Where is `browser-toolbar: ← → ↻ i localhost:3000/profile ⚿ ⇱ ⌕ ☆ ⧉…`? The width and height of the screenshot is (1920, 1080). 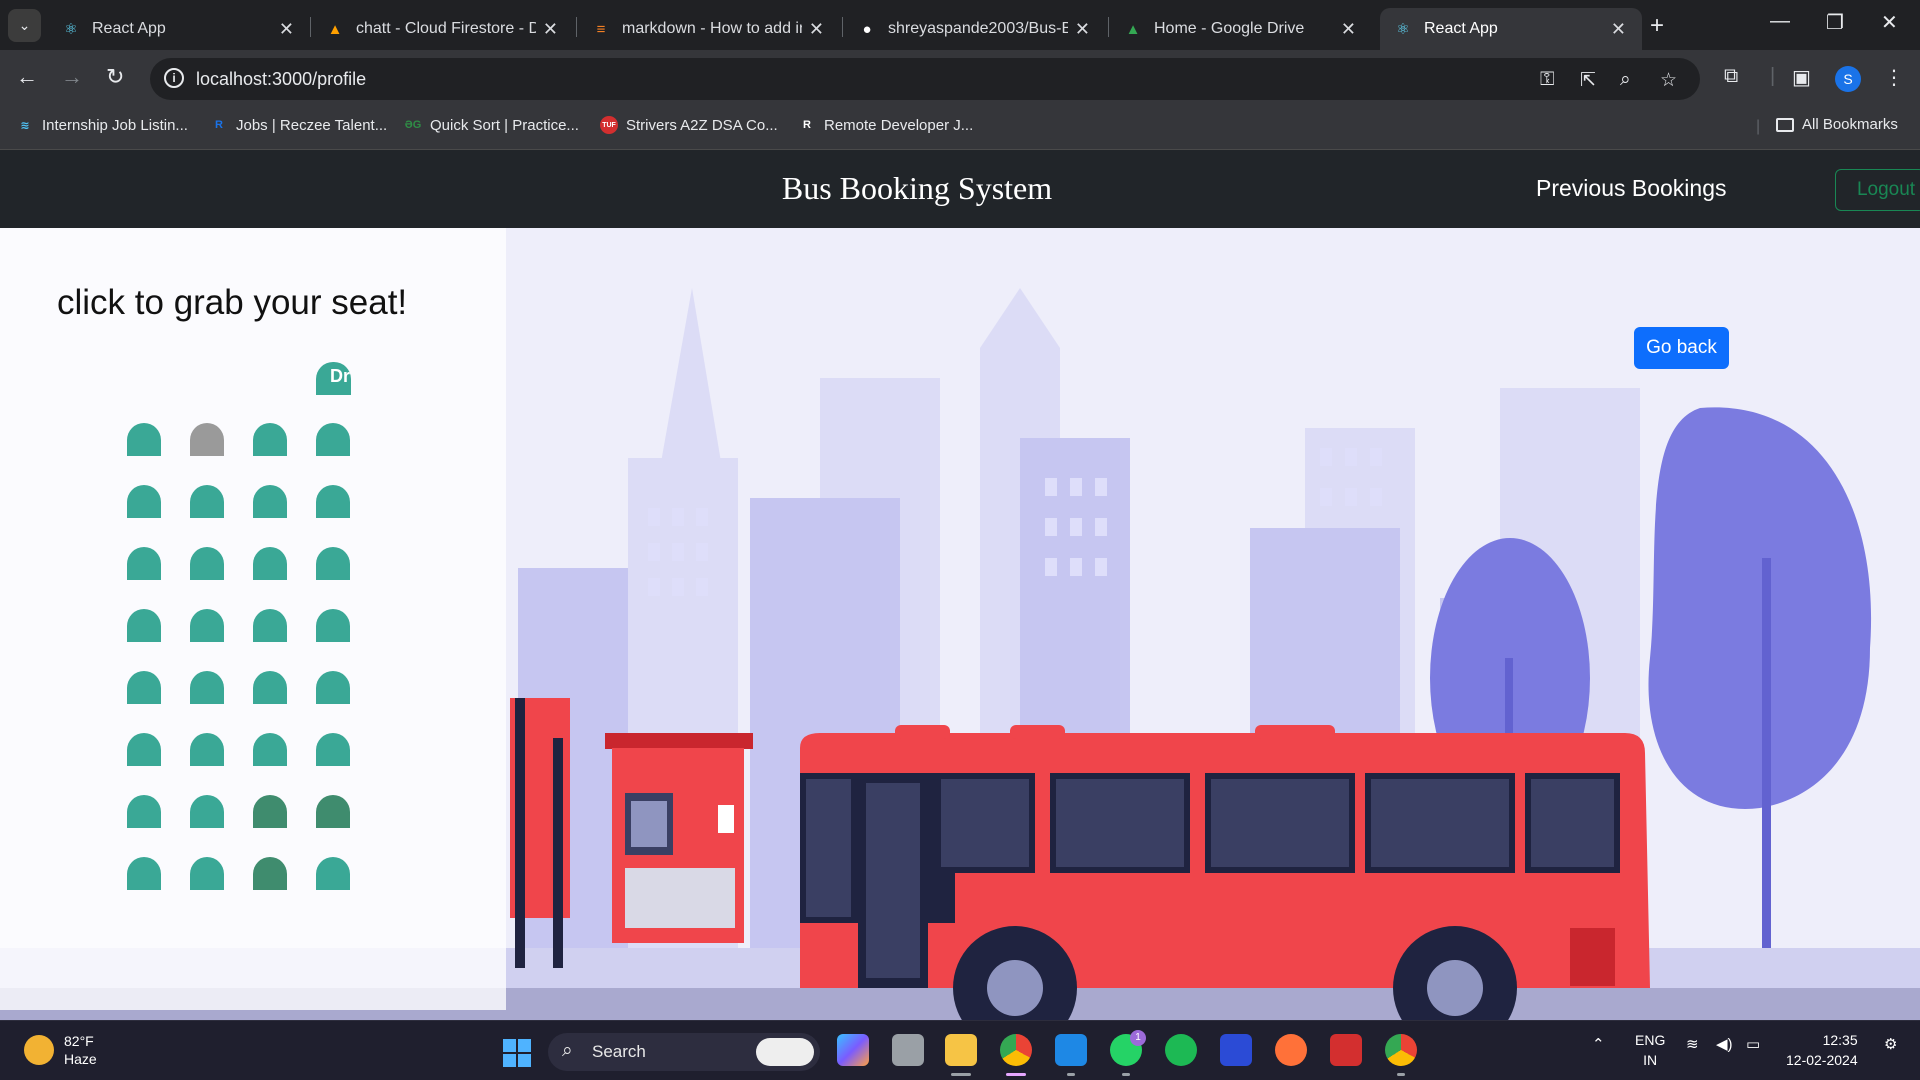 browser-toolbar: ← → ↻ i localhost:3000/profile ⚿ ⇱ ⌕ ☆ ⧉… is located at coordinates (960, 79).